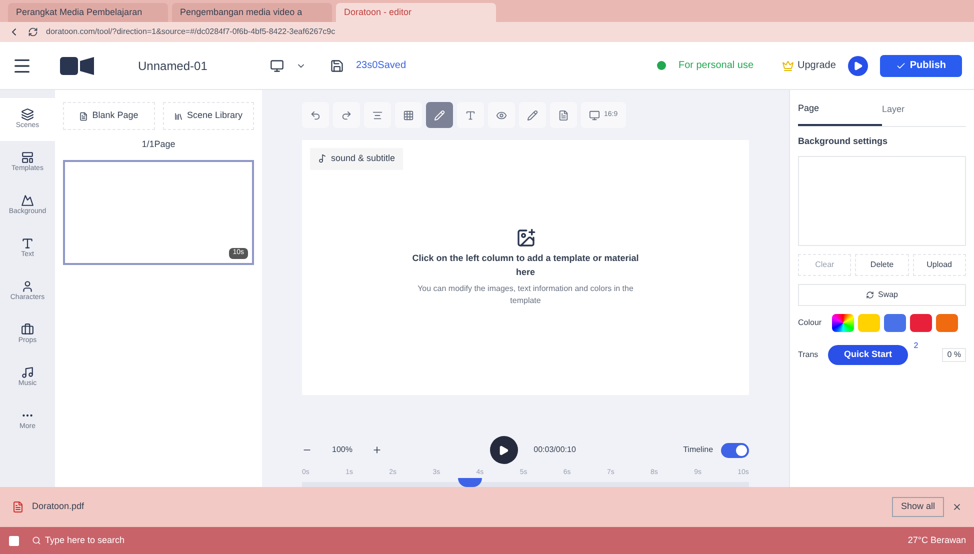 Image resolution: width=974 pixels, height=554 pixels. What do you see at coordinates (870, 295) in the screenshot?
I see `swap-icon` at bounding box center [870, 295].